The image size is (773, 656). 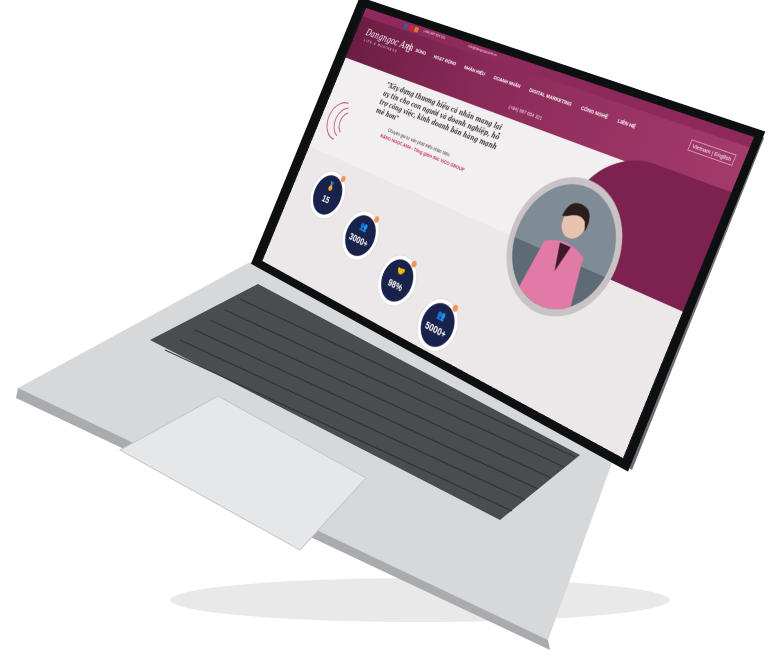 What do you see at coordinates (421, 51) in the screenshot?
I see `nav-item-song: SỐNG` at bounding box center [421, 51].